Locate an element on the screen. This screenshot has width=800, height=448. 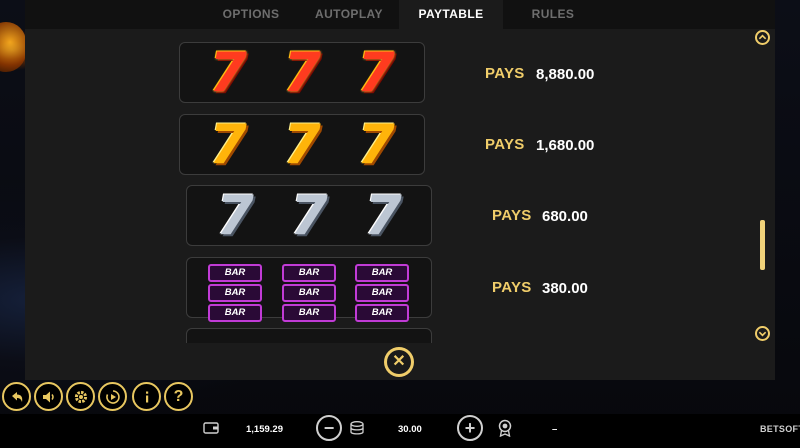
settings-gear-icon is located at coordinates (80, 396).